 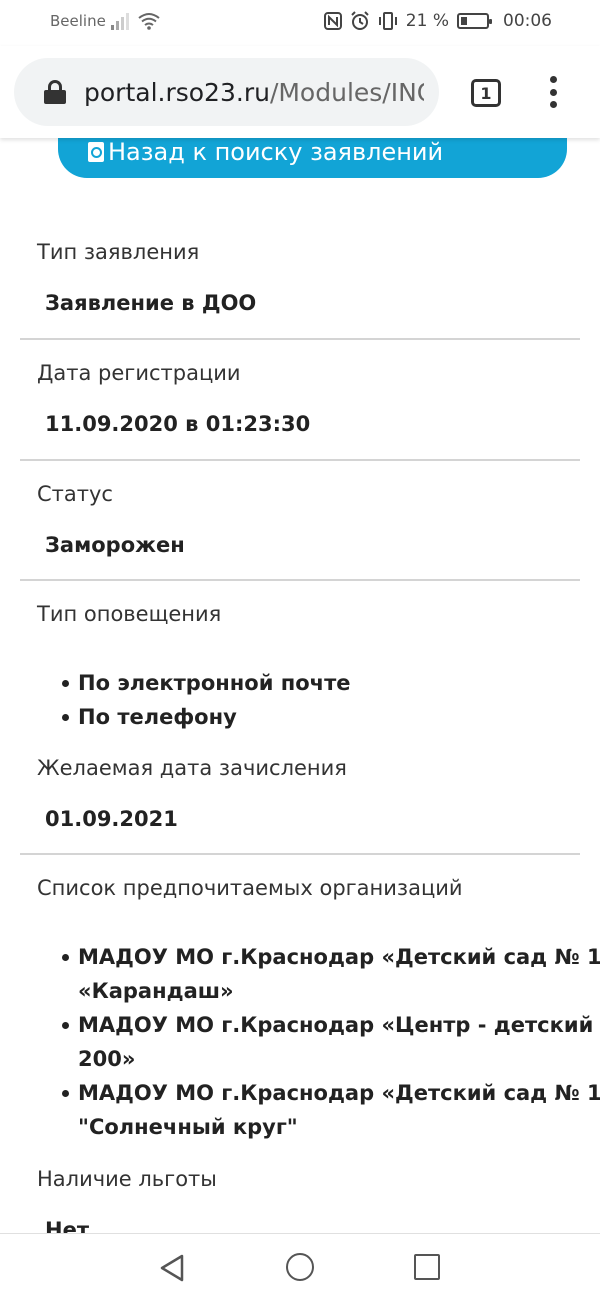 I want to click on status-label: Статус, so click(x=75, y=494).